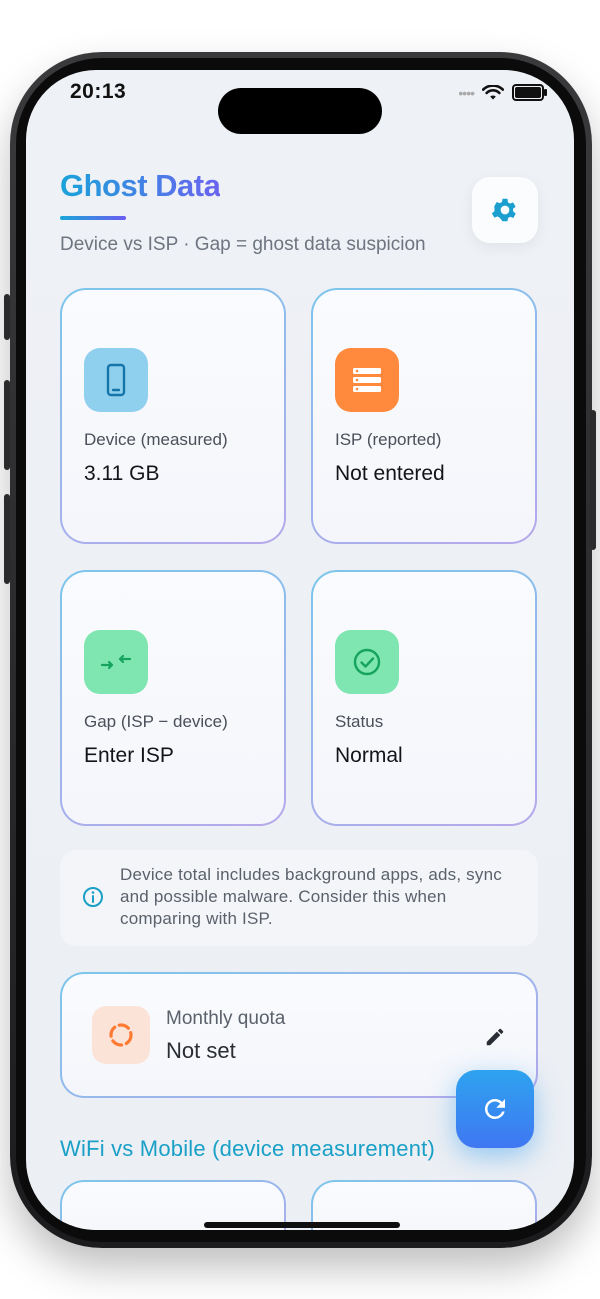 This screenshot has width=600, height=1299. I want to click on check-circle-icon, so click(367, 662).